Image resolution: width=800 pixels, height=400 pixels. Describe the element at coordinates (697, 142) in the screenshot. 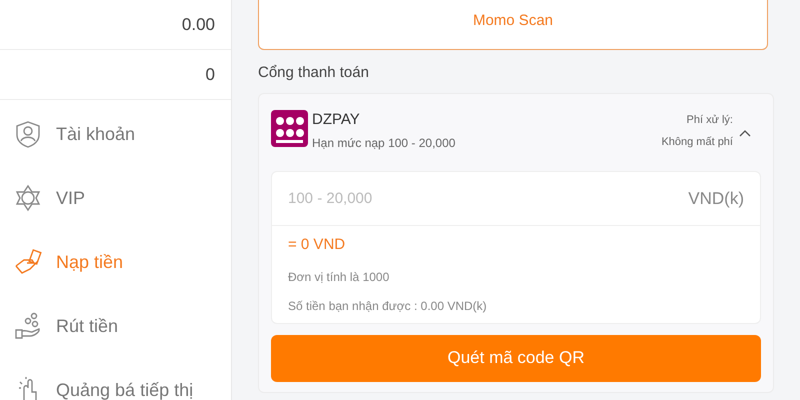

I see `fee-value: Không mất phí` at that location.